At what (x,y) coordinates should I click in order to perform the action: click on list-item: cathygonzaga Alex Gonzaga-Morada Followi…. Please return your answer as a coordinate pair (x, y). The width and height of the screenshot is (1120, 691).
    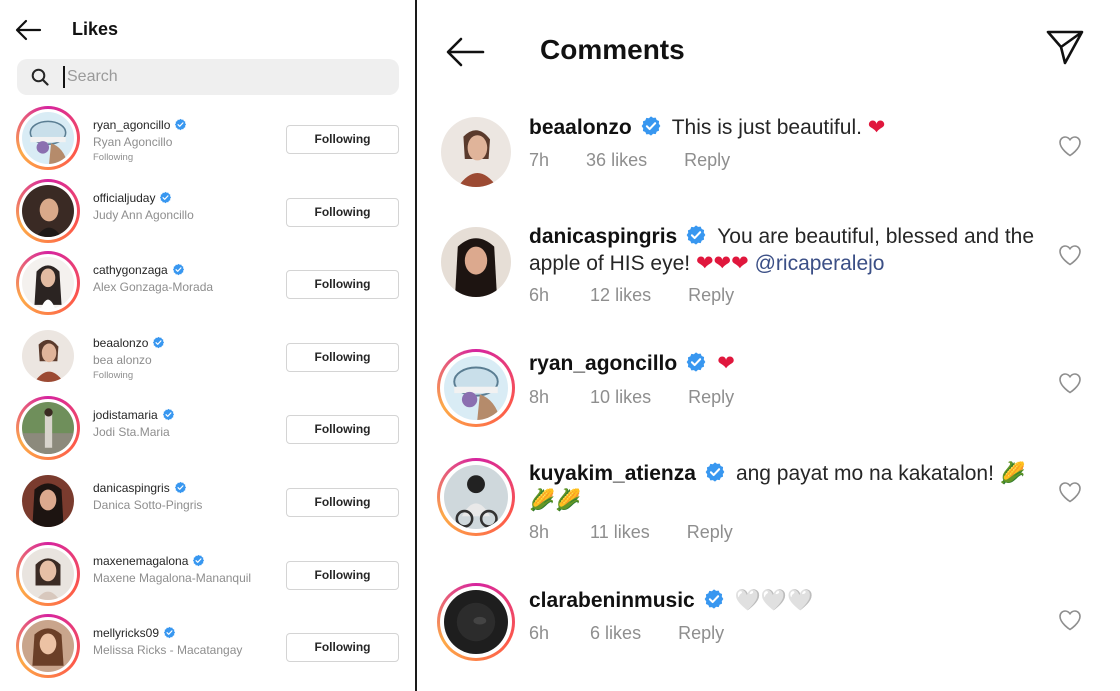
    Looking at the image, I should click on (207, 283).